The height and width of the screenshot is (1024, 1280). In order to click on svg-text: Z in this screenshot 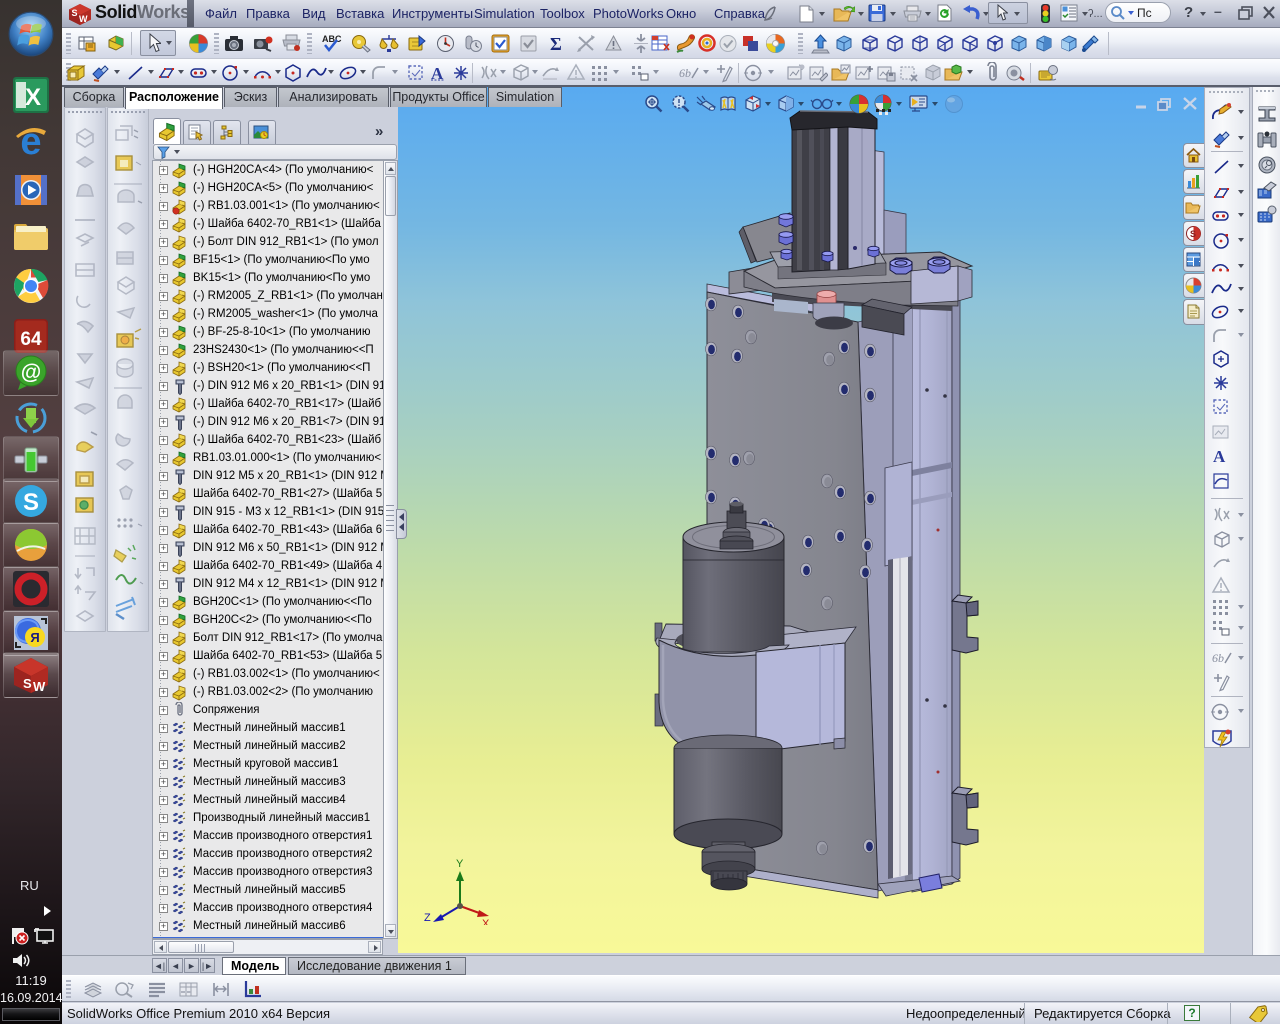, I will do `click(427, 918)`.